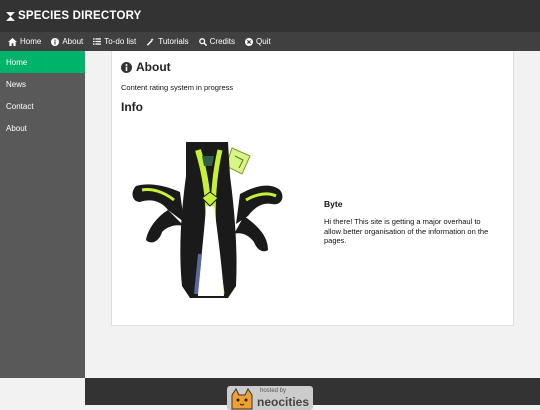 The image size is (540, 410). Describe the element at coordinates (31, 41) in the screenshot. I see `nav-home-label: Home` at that location.